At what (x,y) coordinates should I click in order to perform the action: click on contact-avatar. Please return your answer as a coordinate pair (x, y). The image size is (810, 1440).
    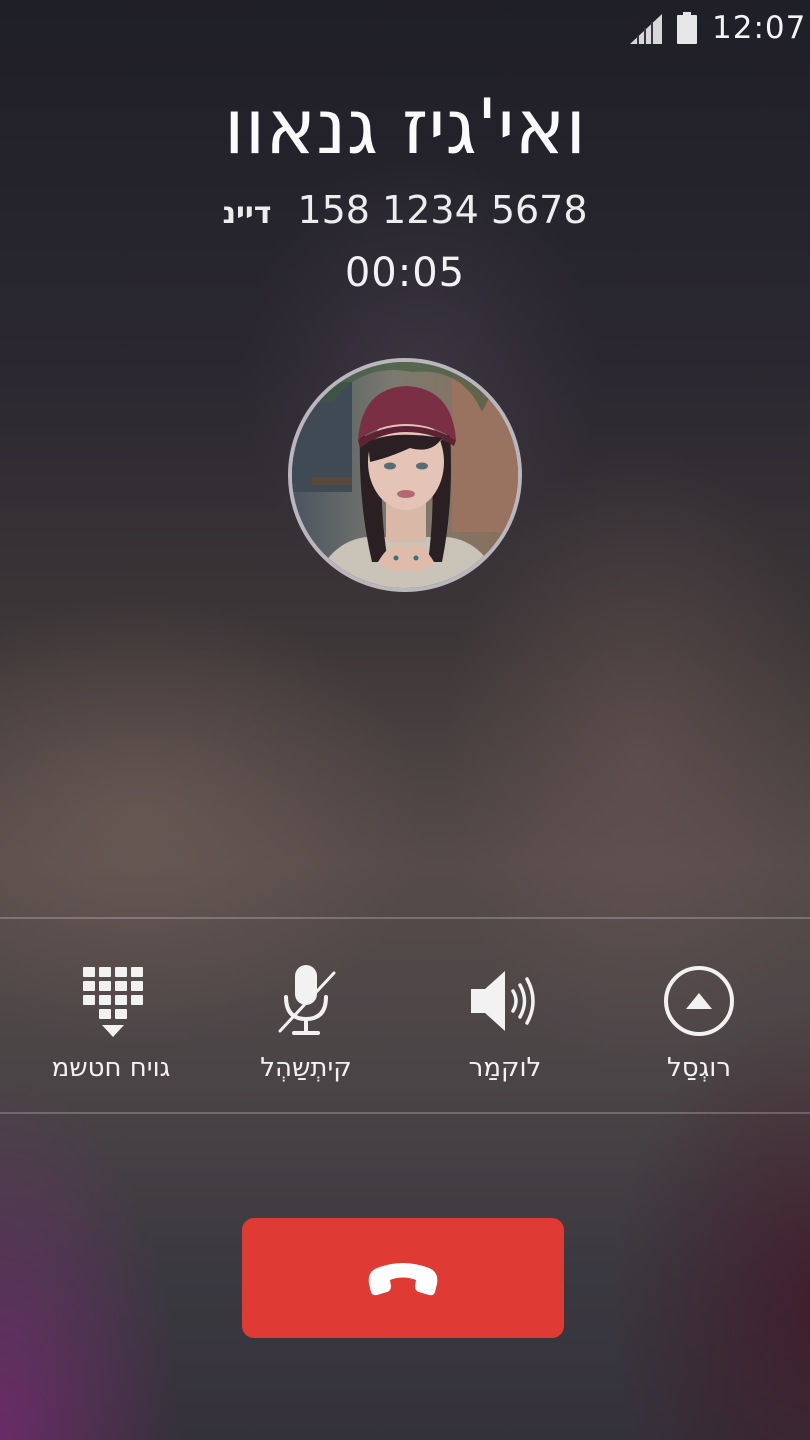
    Looking at the image, I should click on (405, 475).